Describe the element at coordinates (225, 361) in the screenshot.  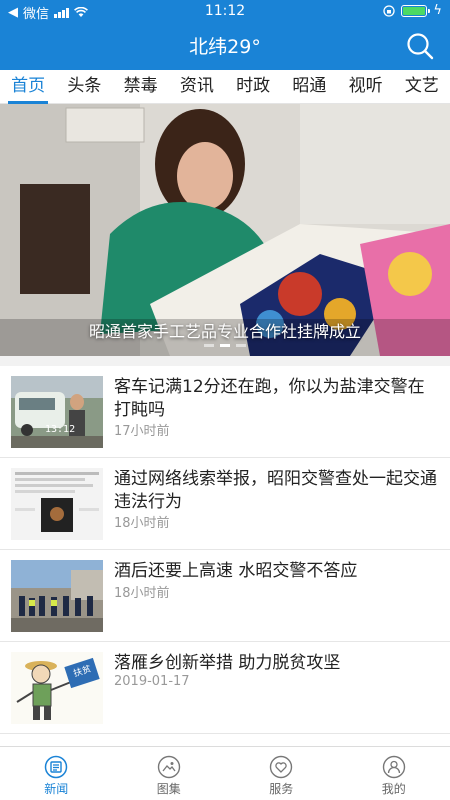
I see `section-divider` at that location.